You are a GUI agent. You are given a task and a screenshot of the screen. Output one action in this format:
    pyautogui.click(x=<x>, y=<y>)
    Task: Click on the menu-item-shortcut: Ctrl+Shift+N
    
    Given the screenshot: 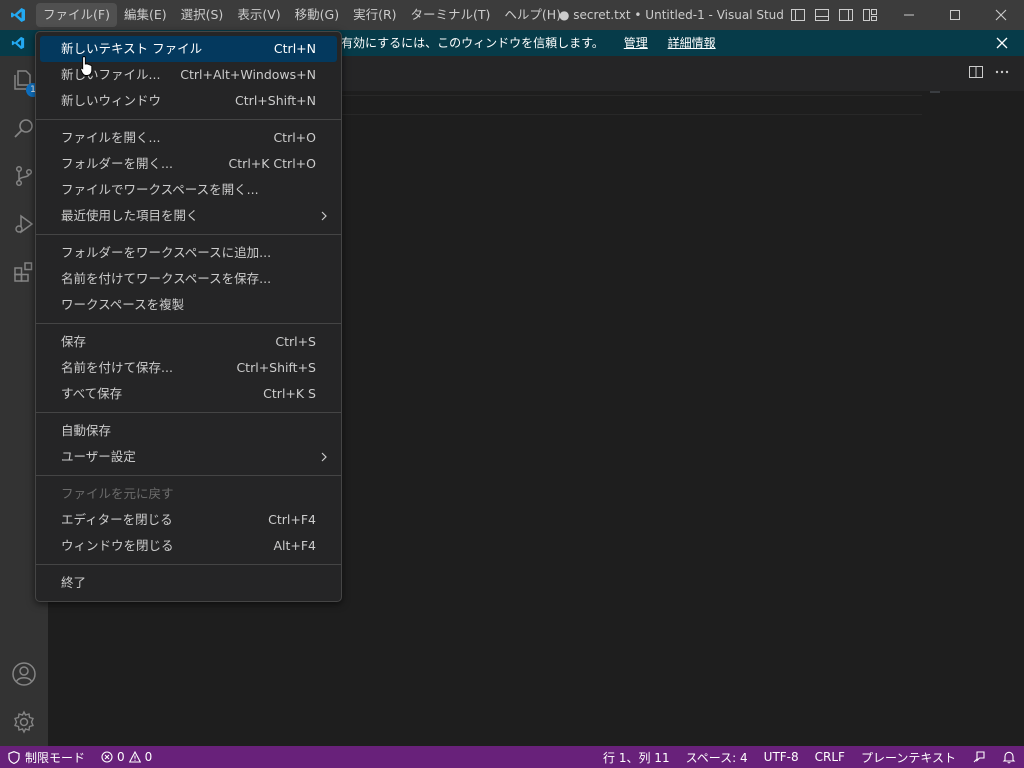 What is the action you would take?
    pyautogui.click(x=275, y=100)
    